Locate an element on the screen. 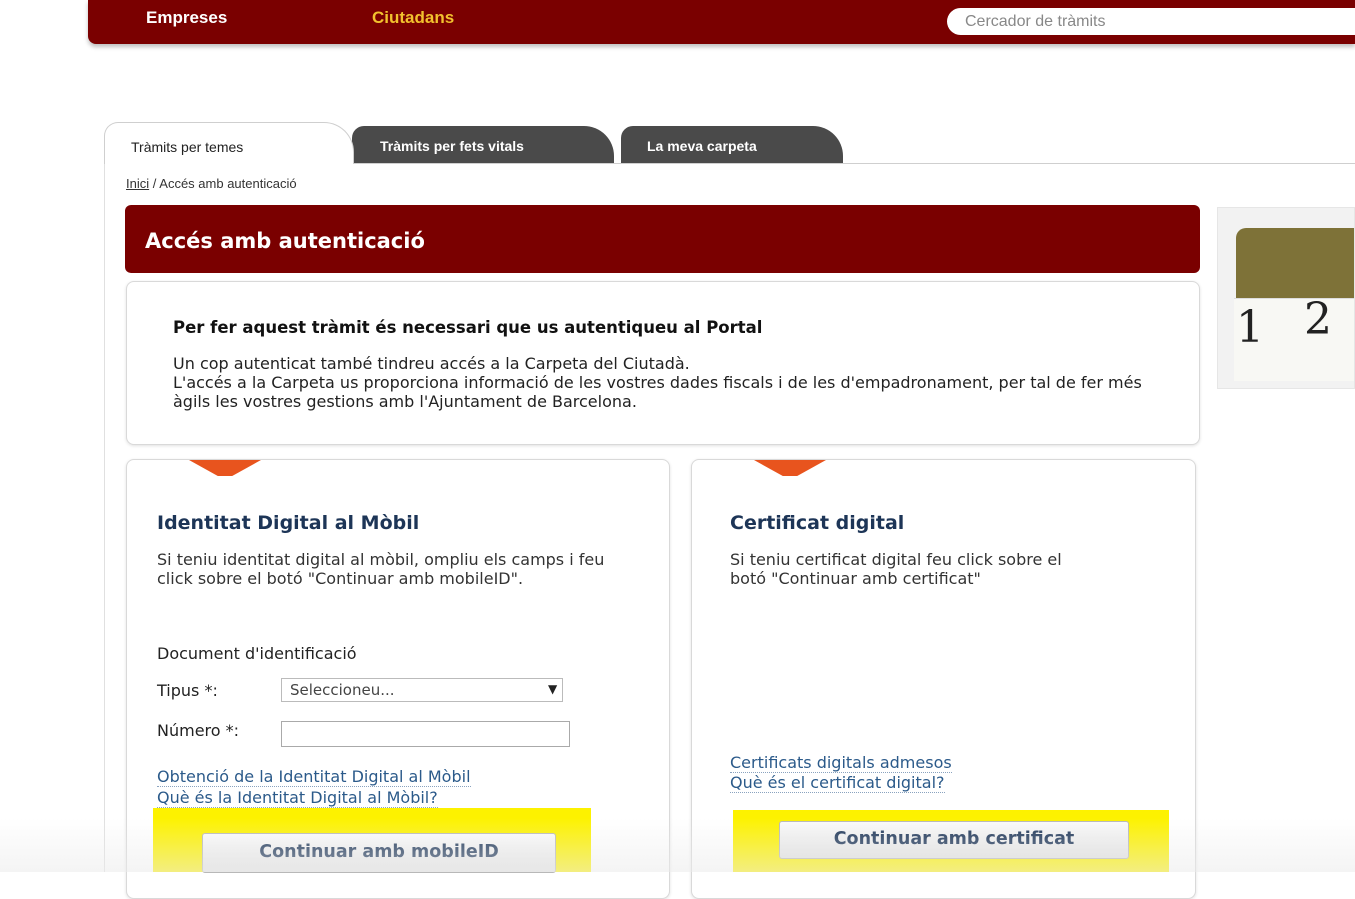 Image resolution: width=1355 pixels, height=899 pixels. tipus-label: Tipus *: is located at coordinates (187, 690).